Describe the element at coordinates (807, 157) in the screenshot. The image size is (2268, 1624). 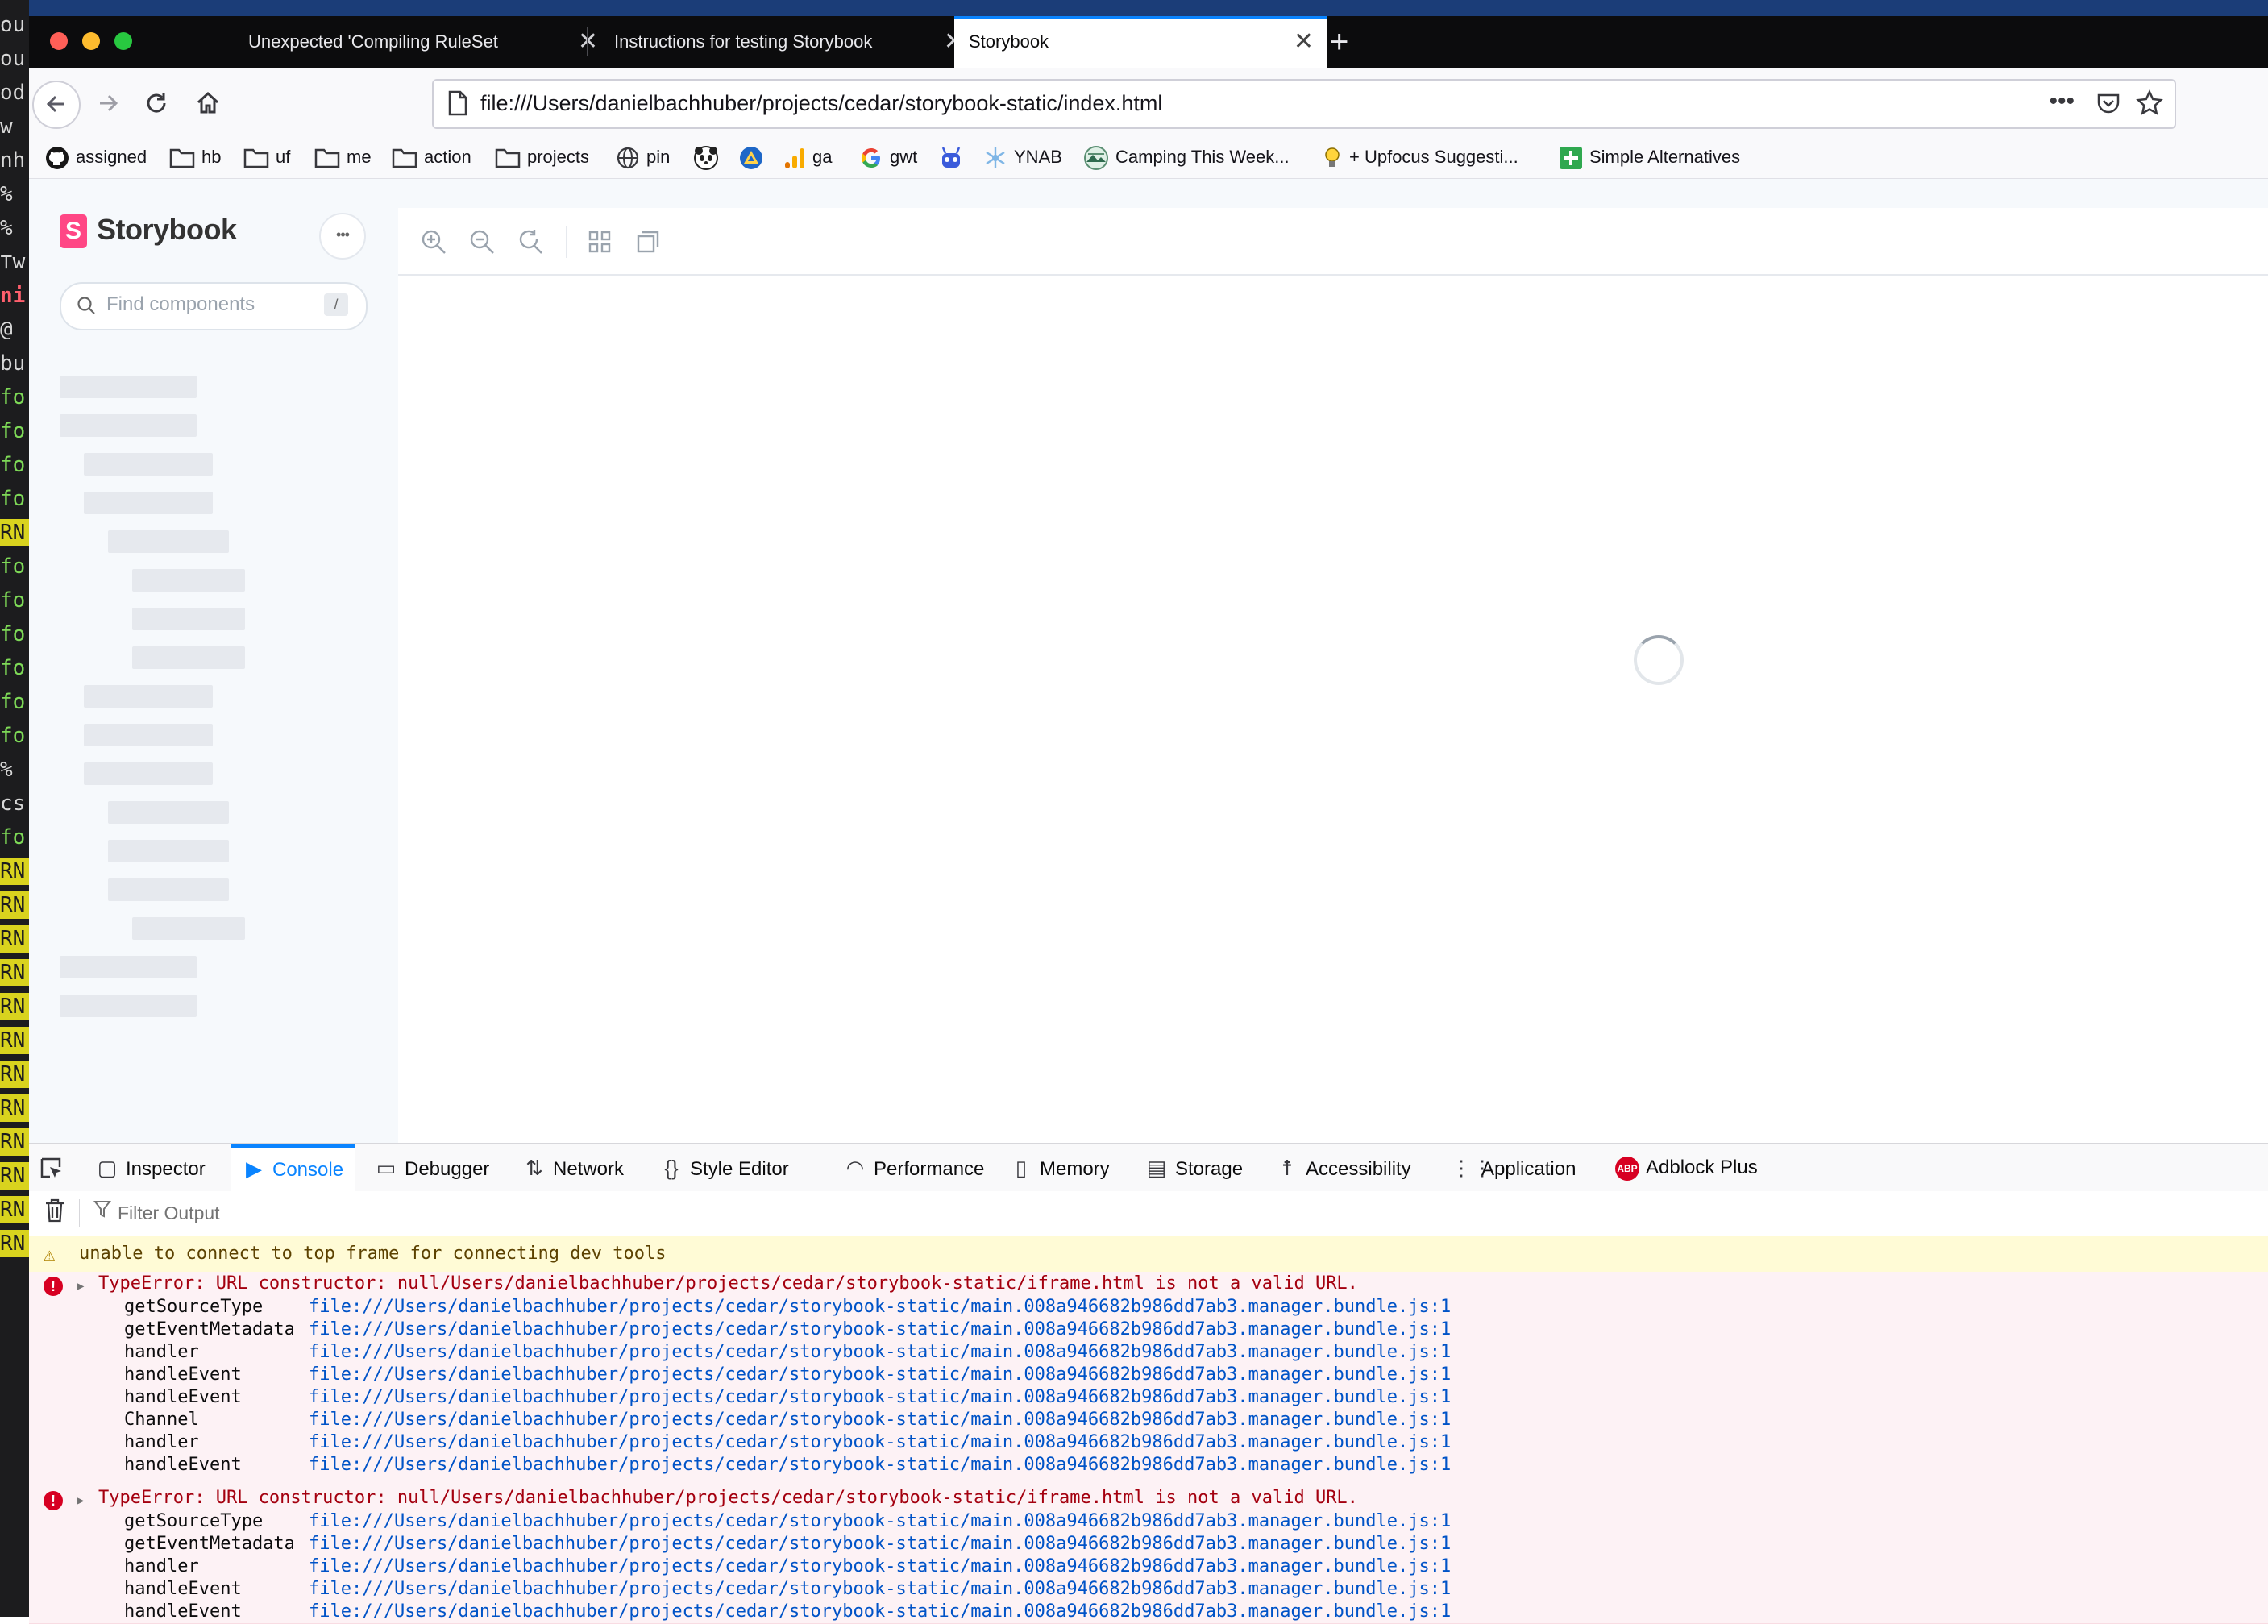
I see `bookmark-ga: ga` at that location.